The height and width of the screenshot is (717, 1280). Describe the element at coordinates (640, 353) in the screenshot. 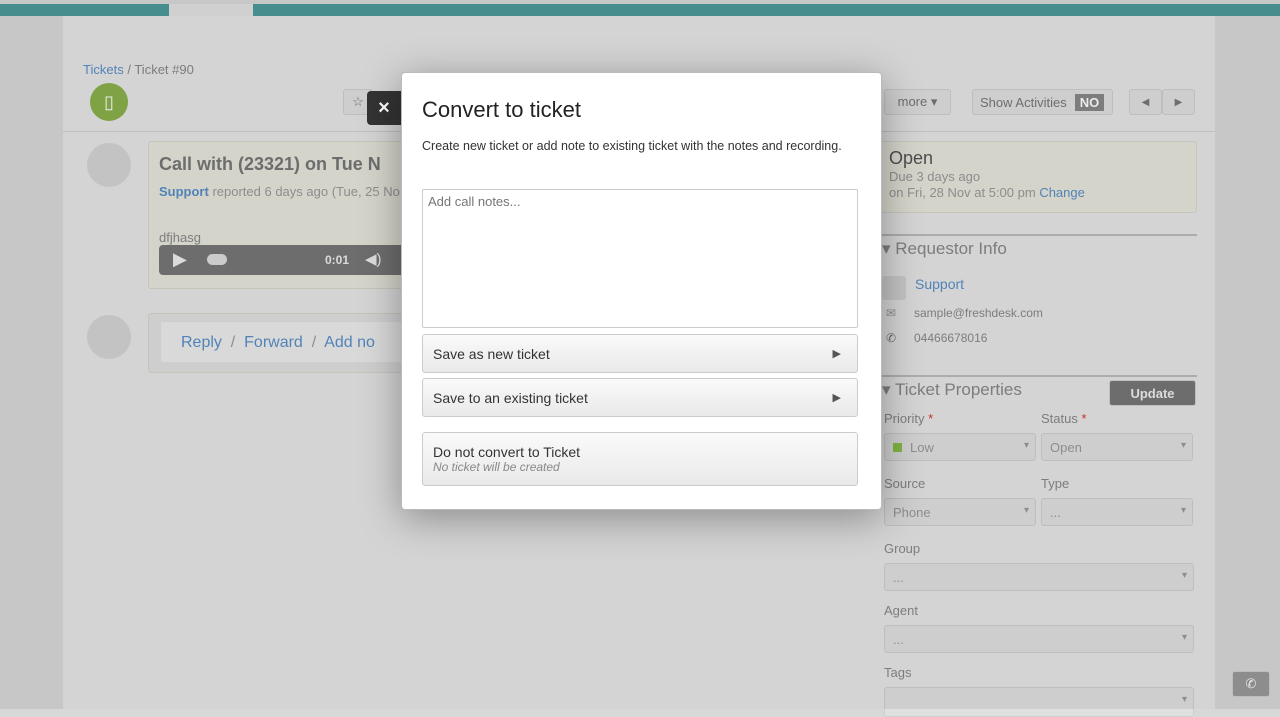

I see `save-new-ticket-button: Save as new ticket ▶` at that location.